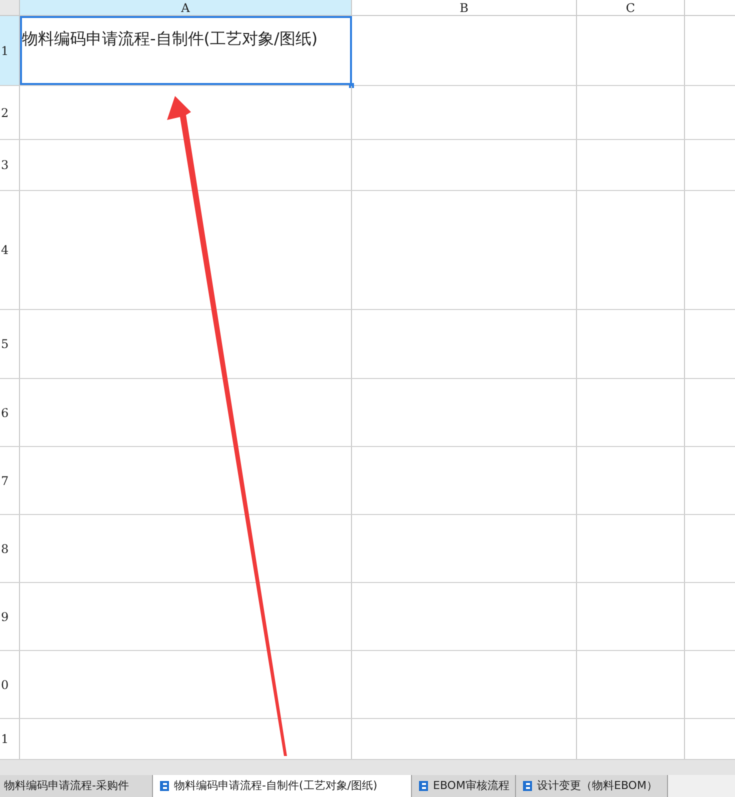  What do you see at coordinates (282, 786) in the screenshot?
I see `sheet-tab: 物料编码申请流程-自制件(工艺对象/图纸)` at bounding box center [282, 786].